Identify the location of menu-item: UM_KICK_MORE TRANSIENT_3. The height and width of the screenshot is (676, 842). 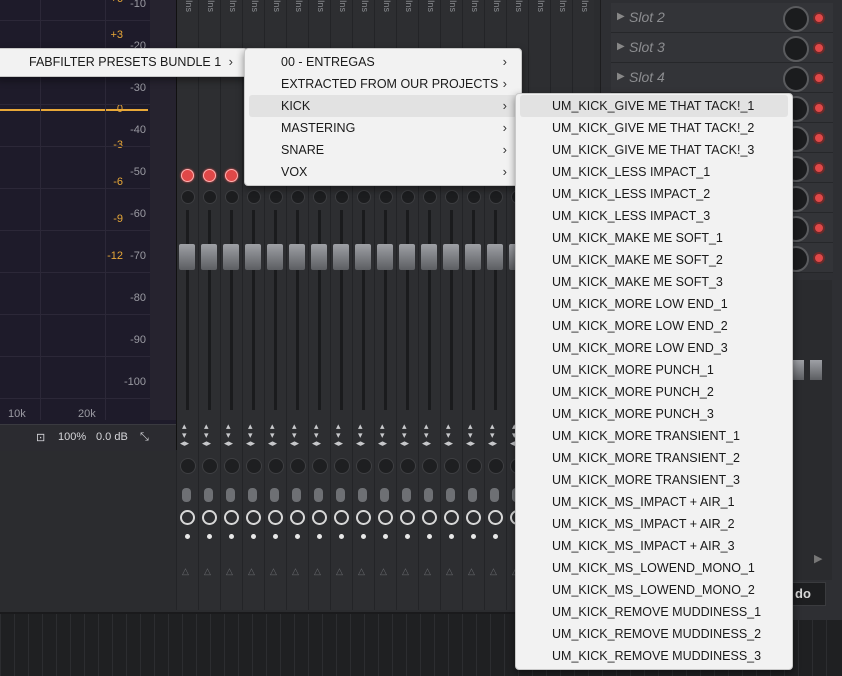
(654, 480).